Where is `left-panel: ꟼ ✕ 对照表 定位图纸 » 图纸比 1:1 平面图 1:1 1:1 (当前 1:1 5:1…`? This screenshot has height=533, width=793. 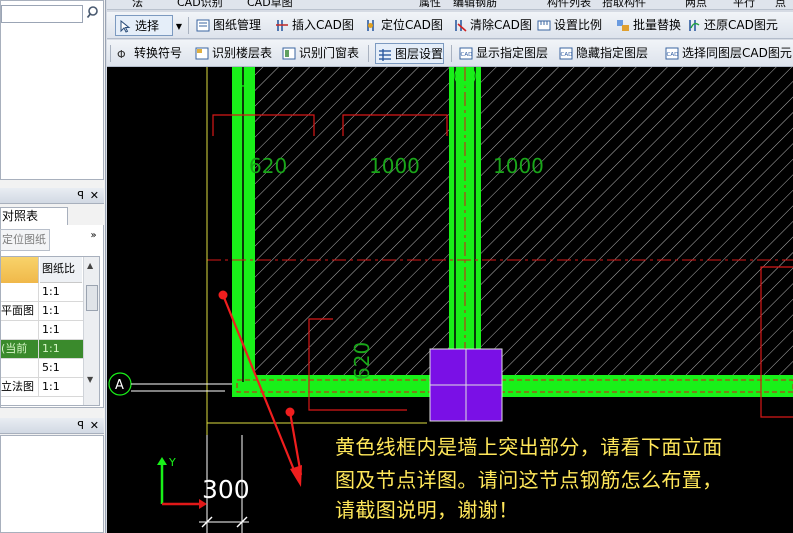 left-panel: ꟼ ✕ 对照表 定位图纸 » 图纸比 1:1 平面图 1:1 1:1 (当前 1:1 5:1… is located at coordinates (53, 266).